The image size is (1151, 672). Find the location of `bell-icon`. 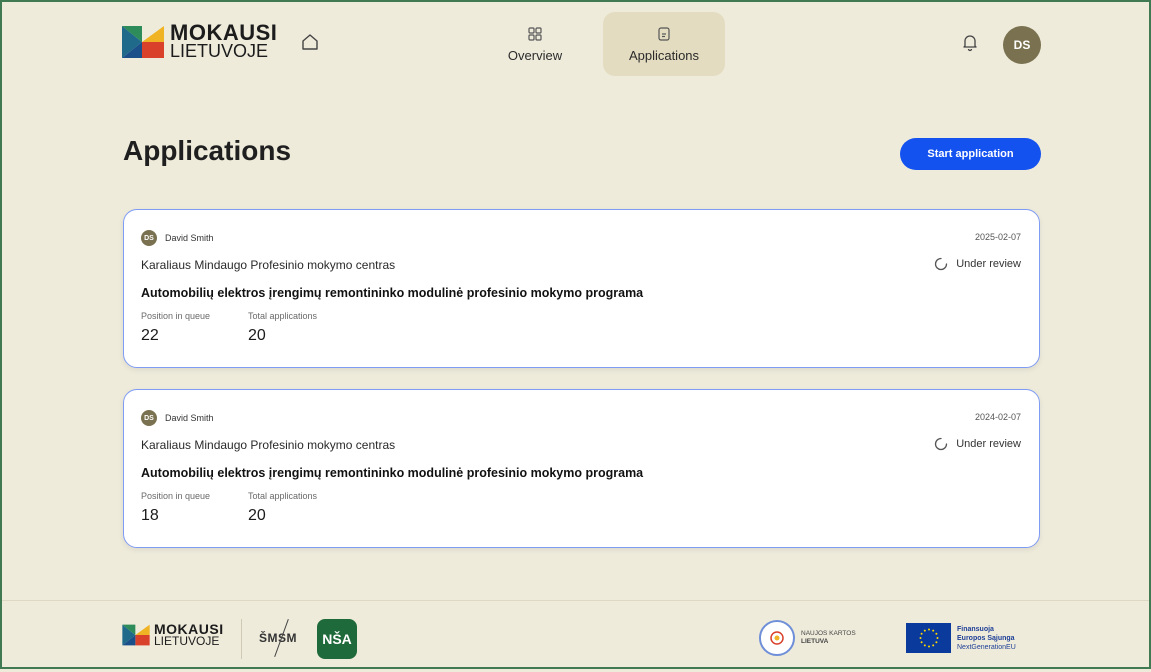

bell-icon is located at coordinates (970, 42).